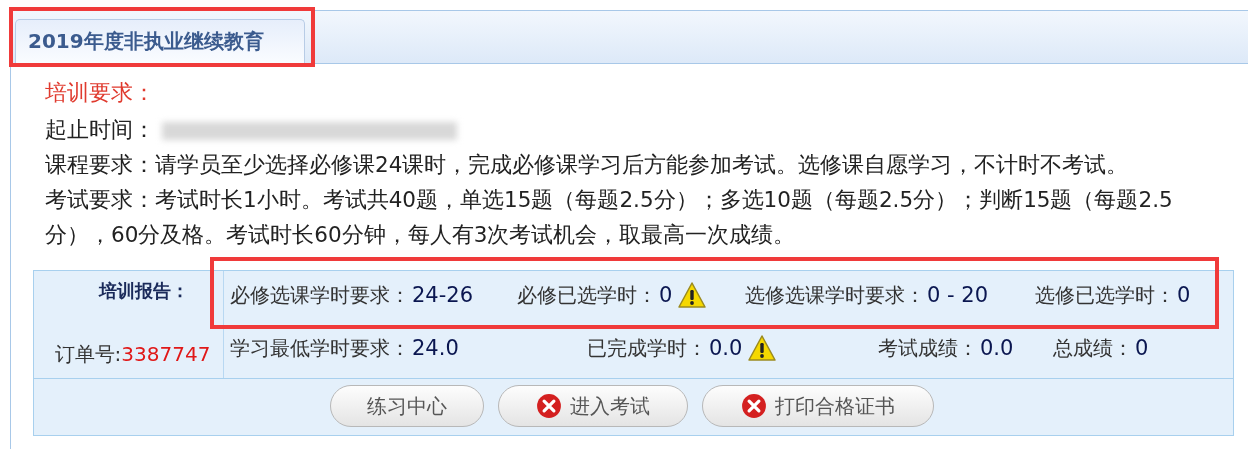 This screenshot has height=449, width=1248. I want to click on stat-label: 已完成学时：, so click(647, 348).